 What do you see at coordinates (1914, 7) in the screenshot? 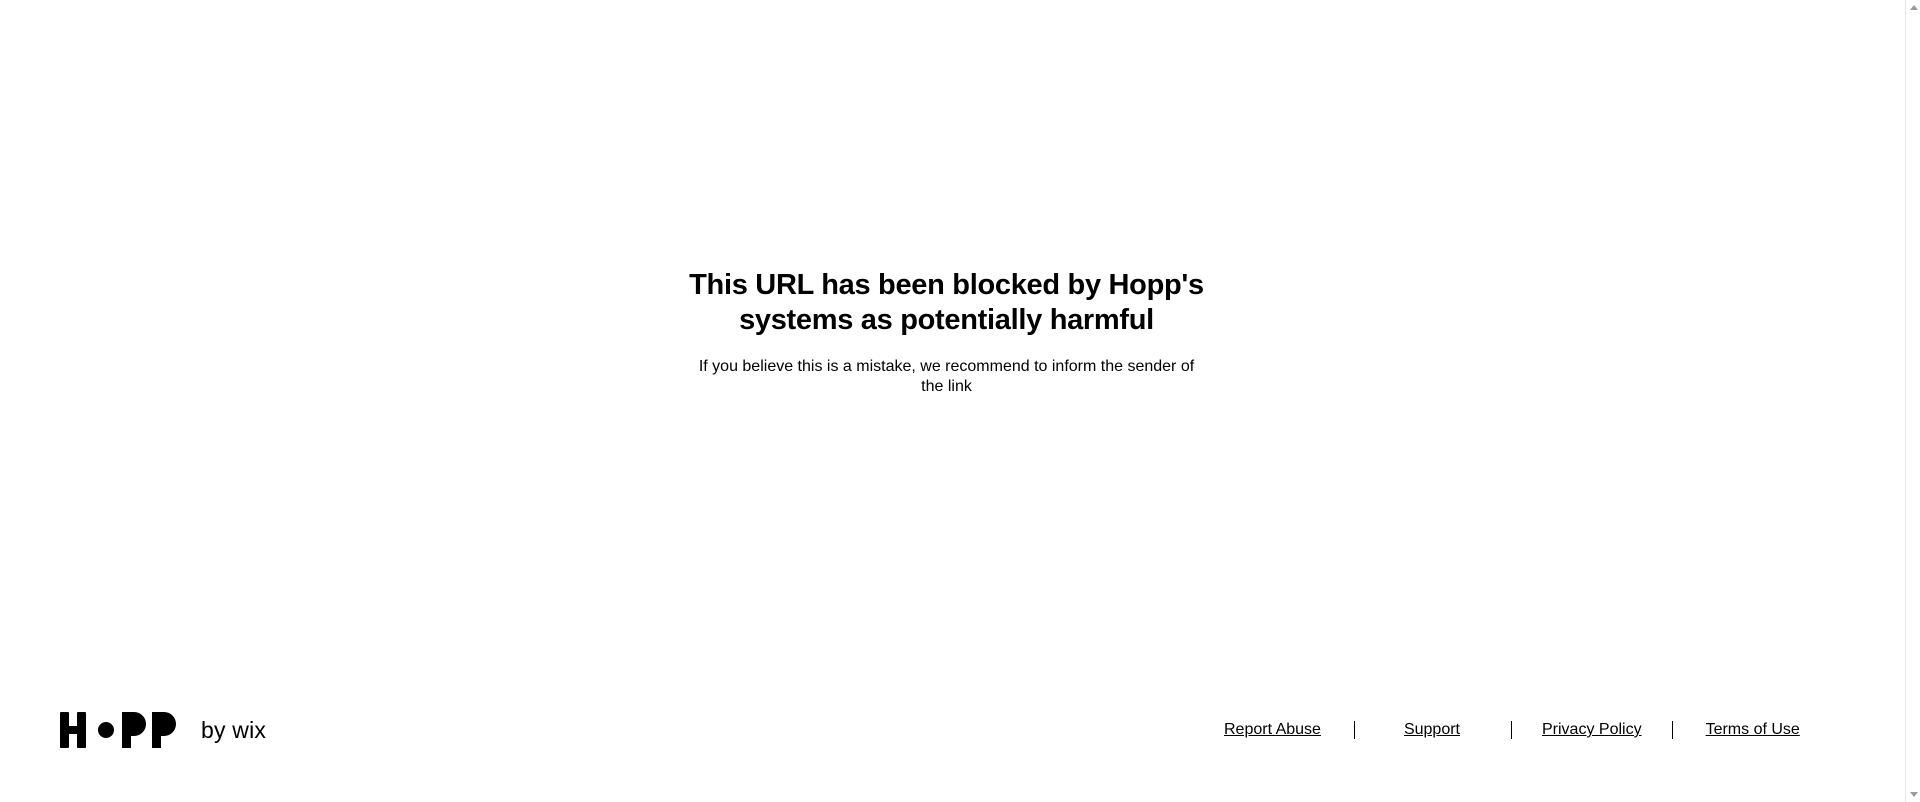
I see `scroll-up-arrow-icon` at bounding box center [1914, 7].